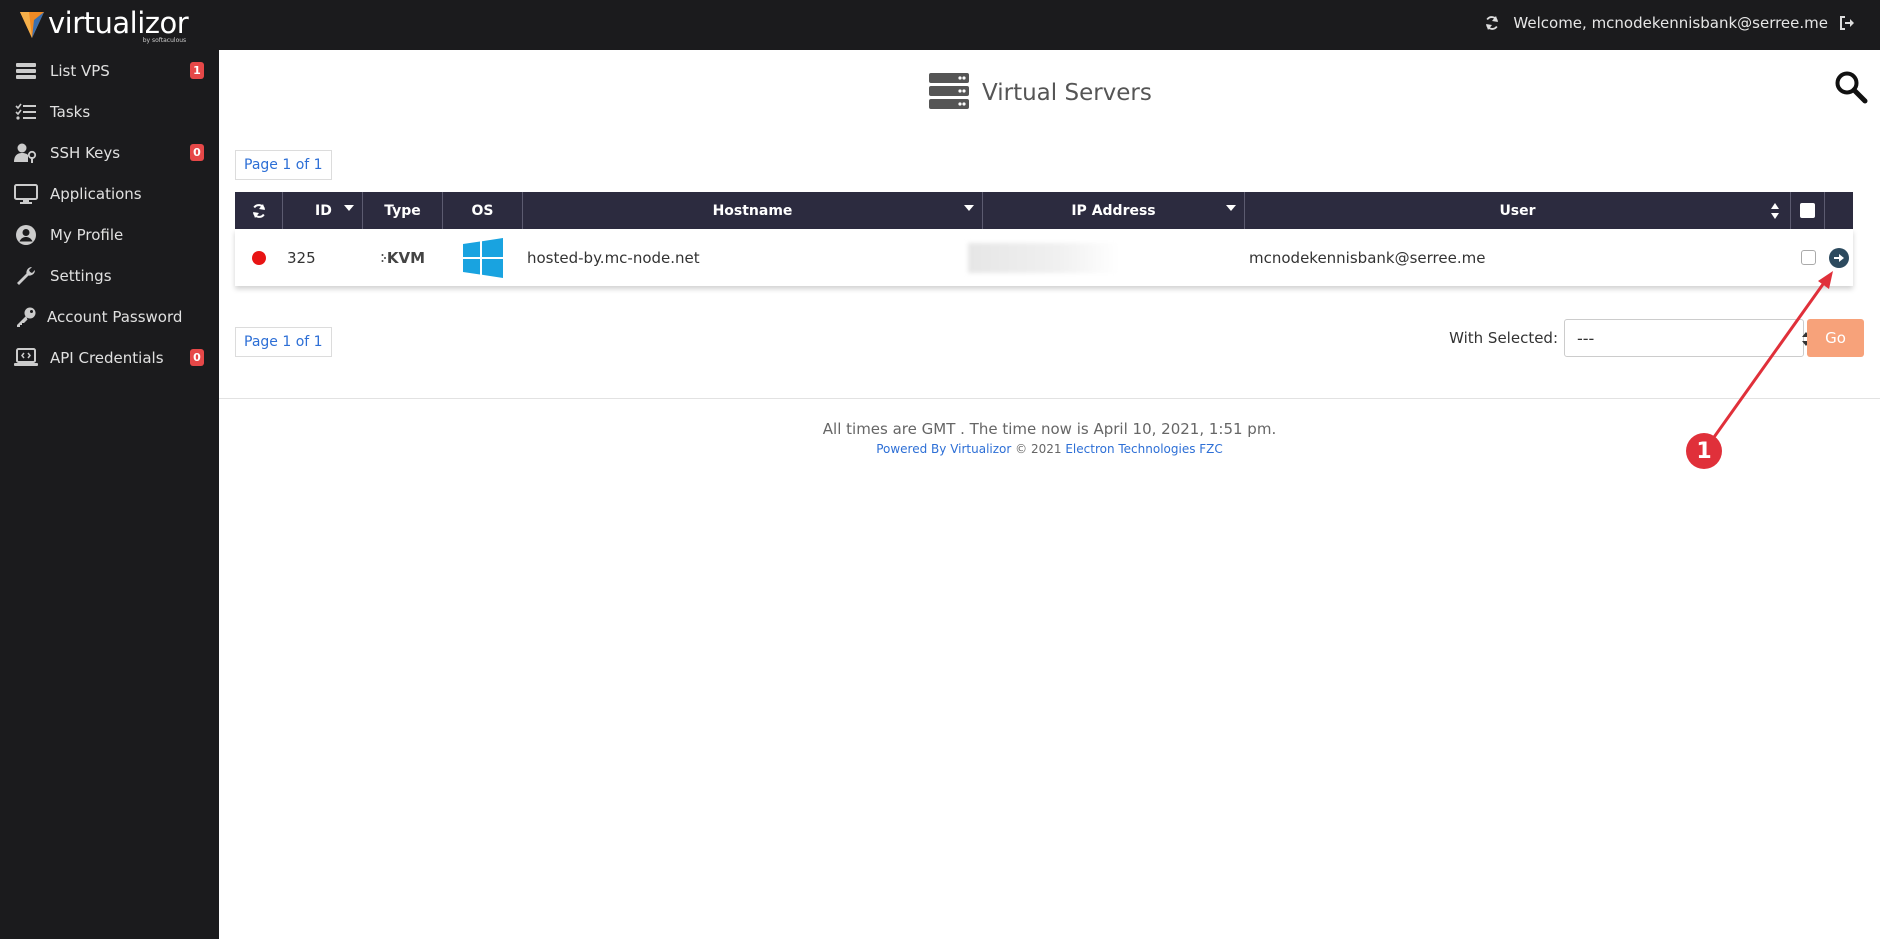 This screenshot has height=939, width=1880. I want to click on sidebar-item-ssh-keys: SSH Keys 0, so click(109, 152).